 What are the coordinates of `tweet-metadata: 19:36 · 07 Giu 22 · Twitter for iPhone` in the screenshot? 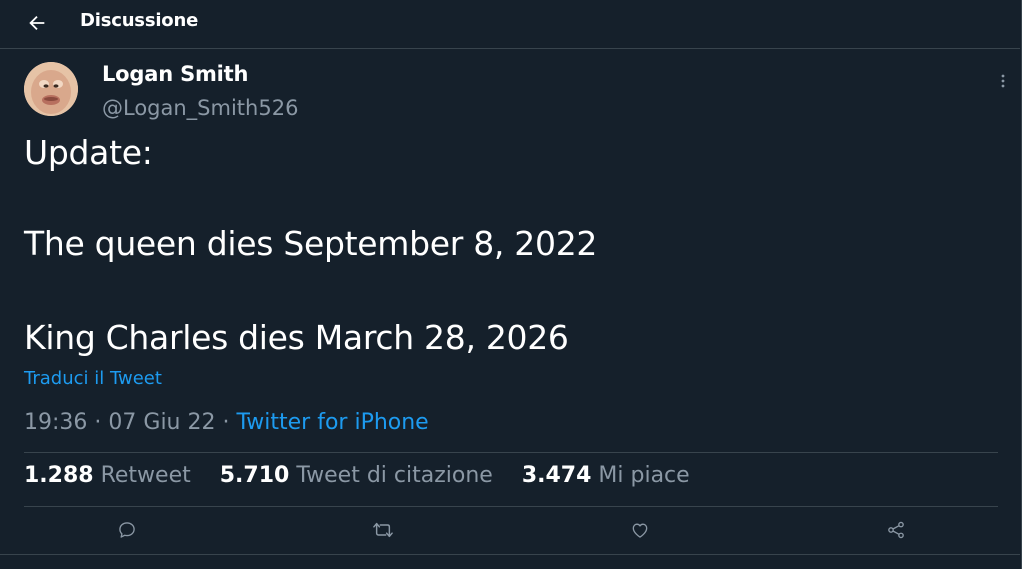 It's located at (226, 422).